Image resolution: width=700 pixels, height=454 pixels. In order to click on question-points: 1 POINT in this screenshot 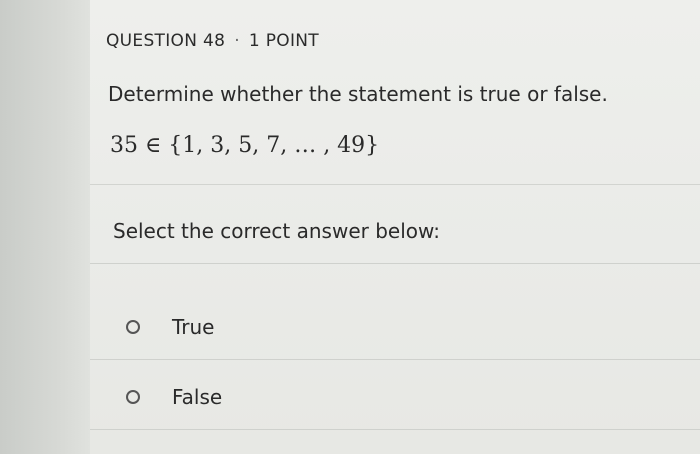, I will do `click(283, 41)`.